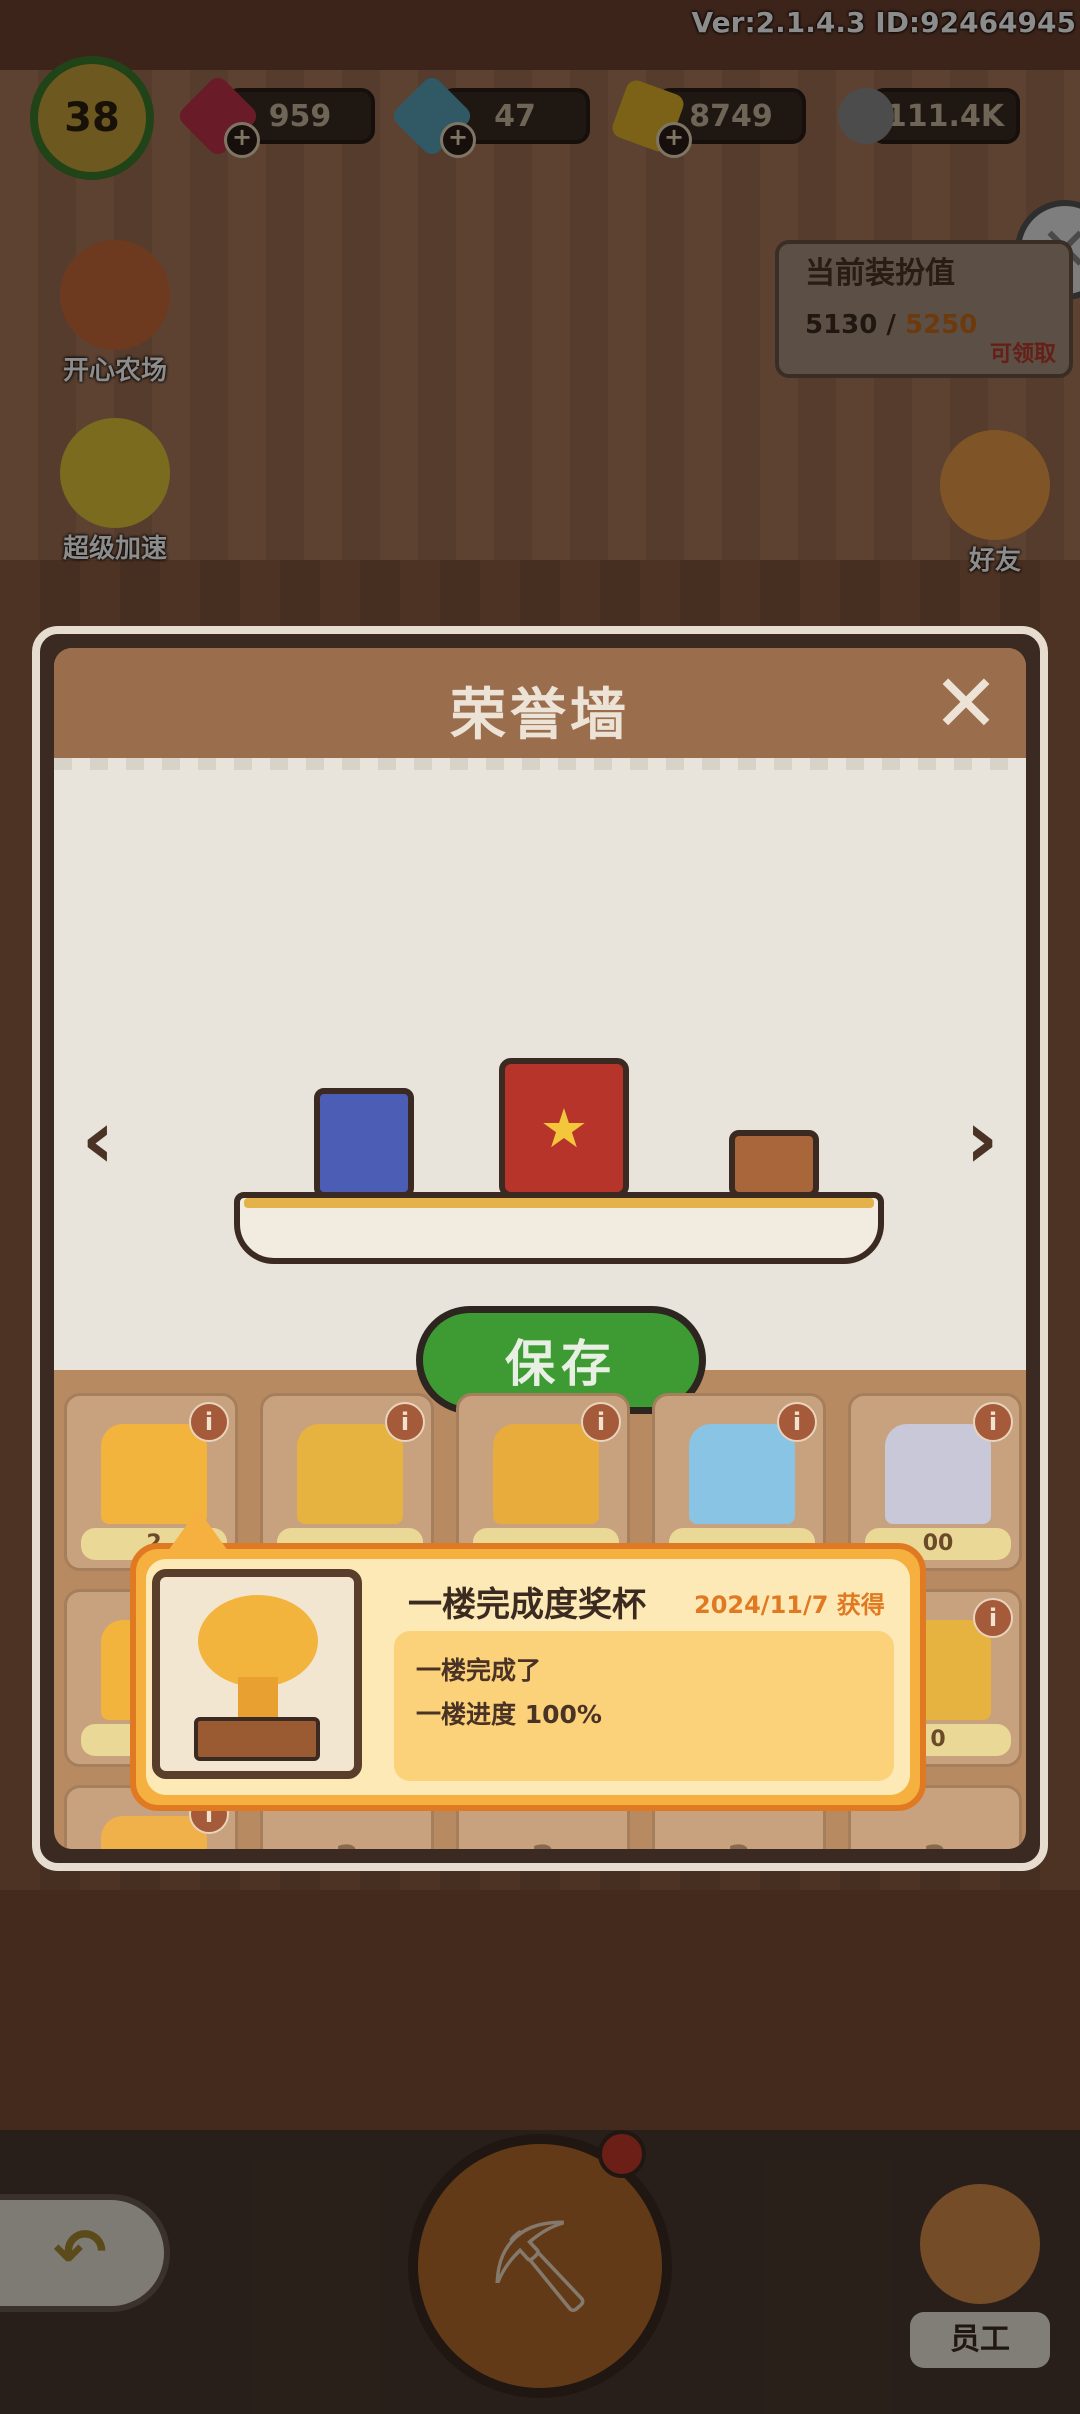 This screenshot has width=1080, height=2414. Describe the element at coordinates (774, 1164) in the screenshot. I see `wooden-plaque-trophy-icon` at that location.